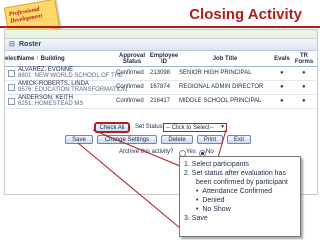  I want to click on bullet-attendance-confirmed: Attendance Confirmed, so click(237, 191).